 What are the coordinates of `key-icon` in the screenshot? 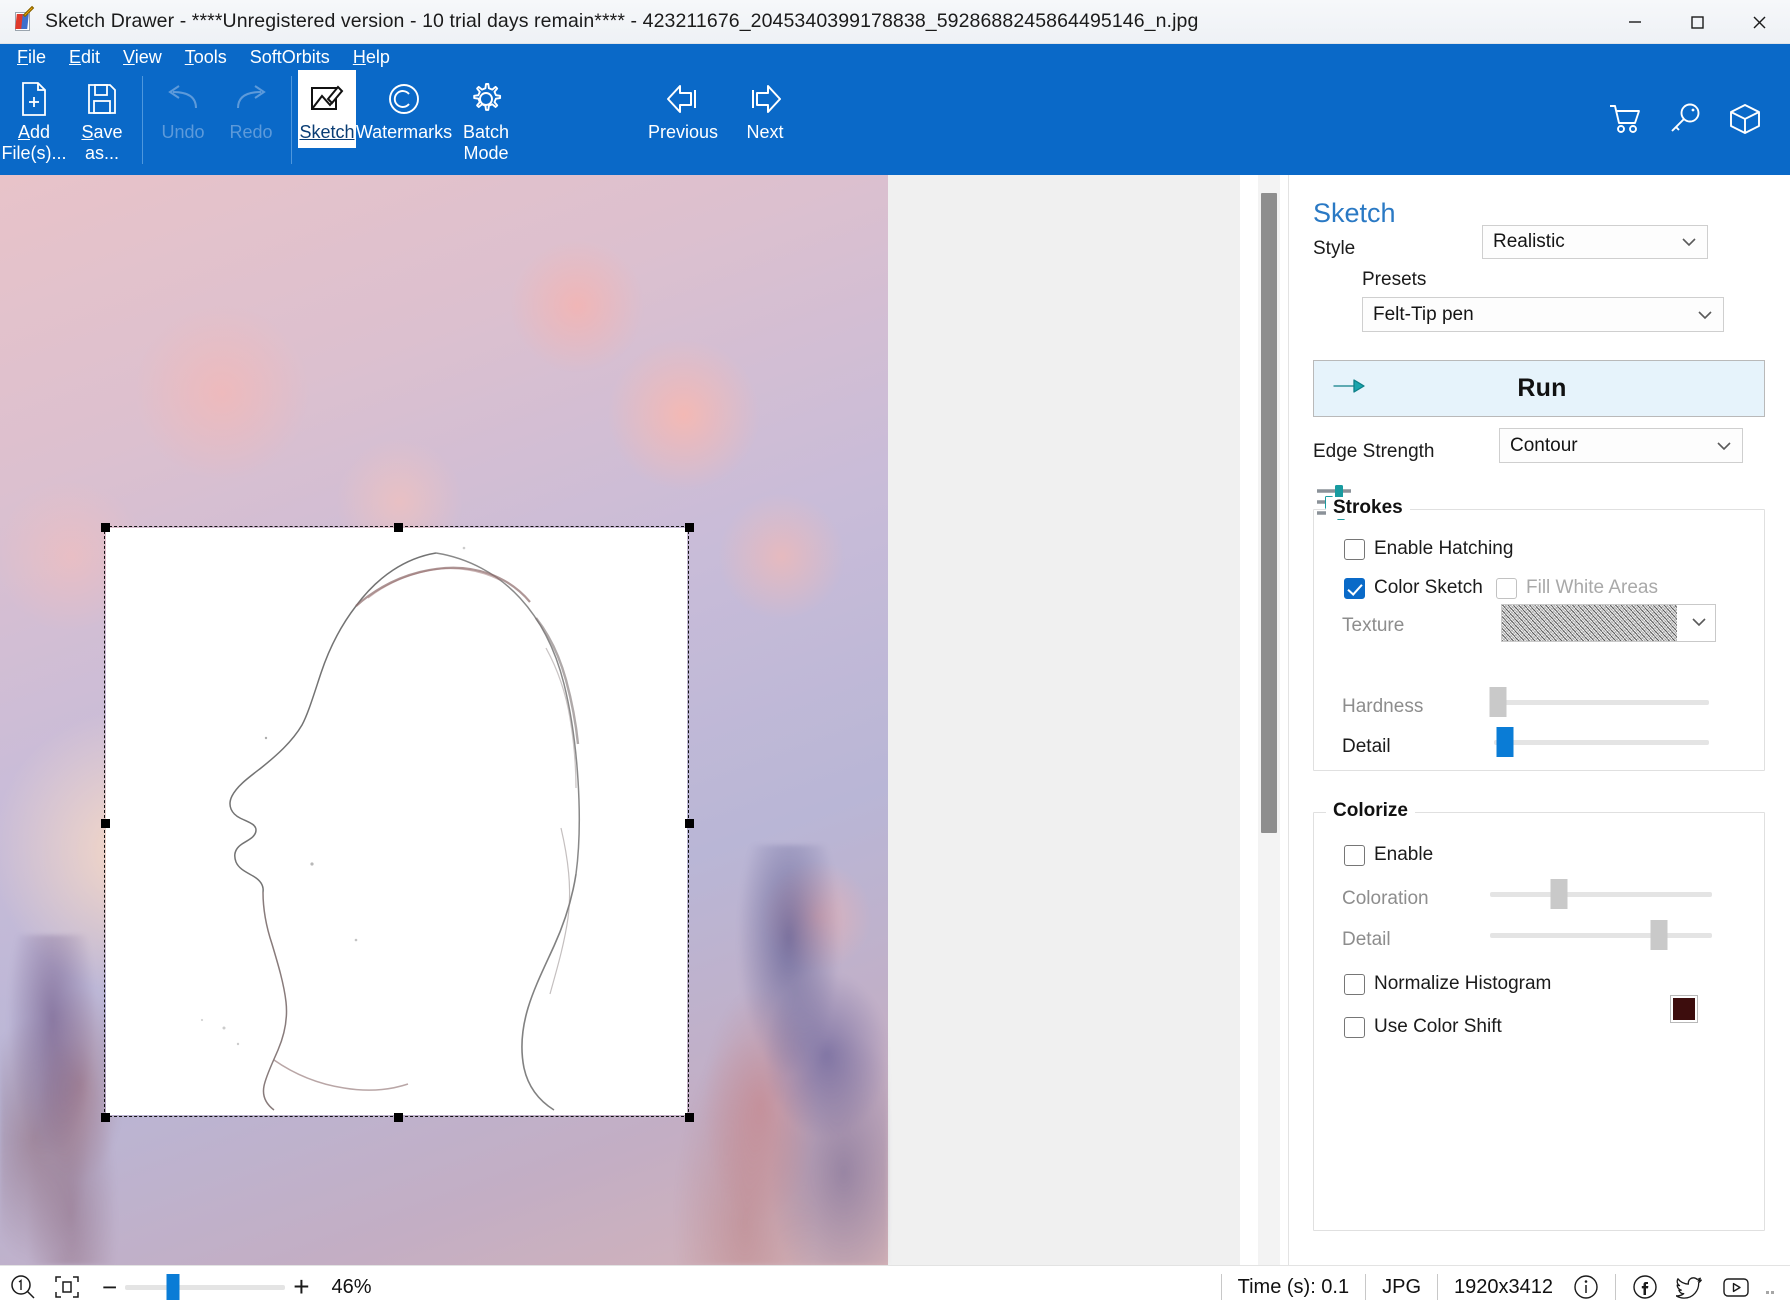 It's located at (1685, 119).